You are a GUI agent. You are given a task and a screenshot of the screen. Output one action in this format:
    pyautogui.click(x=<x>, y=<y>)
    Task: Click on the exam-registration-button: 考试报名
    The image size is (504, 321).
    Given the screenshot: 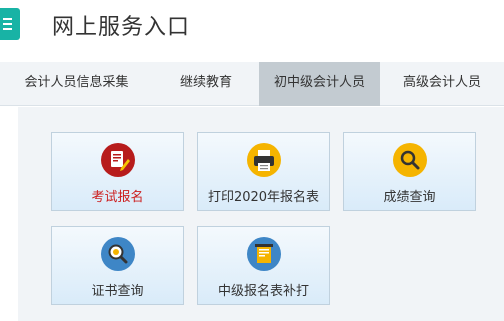 What is the action you would take?
    pyautogui.click(x=117, y=171)
    